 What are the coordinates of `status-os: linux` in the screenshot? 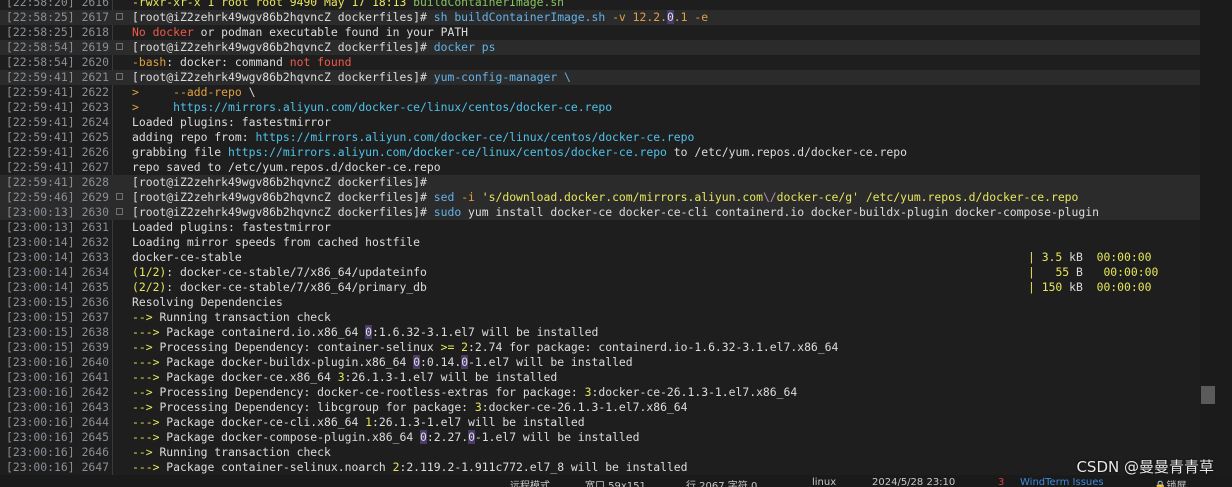 It's located at (824, 482).